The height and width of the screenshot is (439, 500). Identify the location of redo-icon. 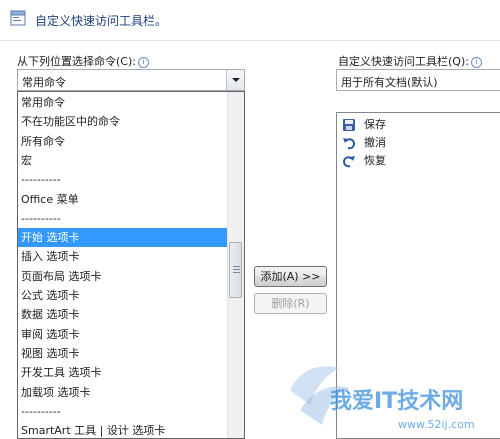
(348, 162).